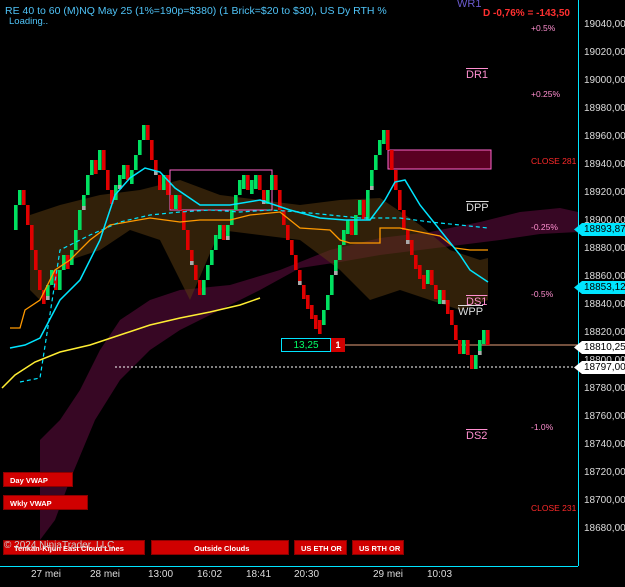 This screenshot has width=625, height=587. Describe the element at coordinates (604, 24) in the screenshot. I see `price-tick: 19040,00` at that location.